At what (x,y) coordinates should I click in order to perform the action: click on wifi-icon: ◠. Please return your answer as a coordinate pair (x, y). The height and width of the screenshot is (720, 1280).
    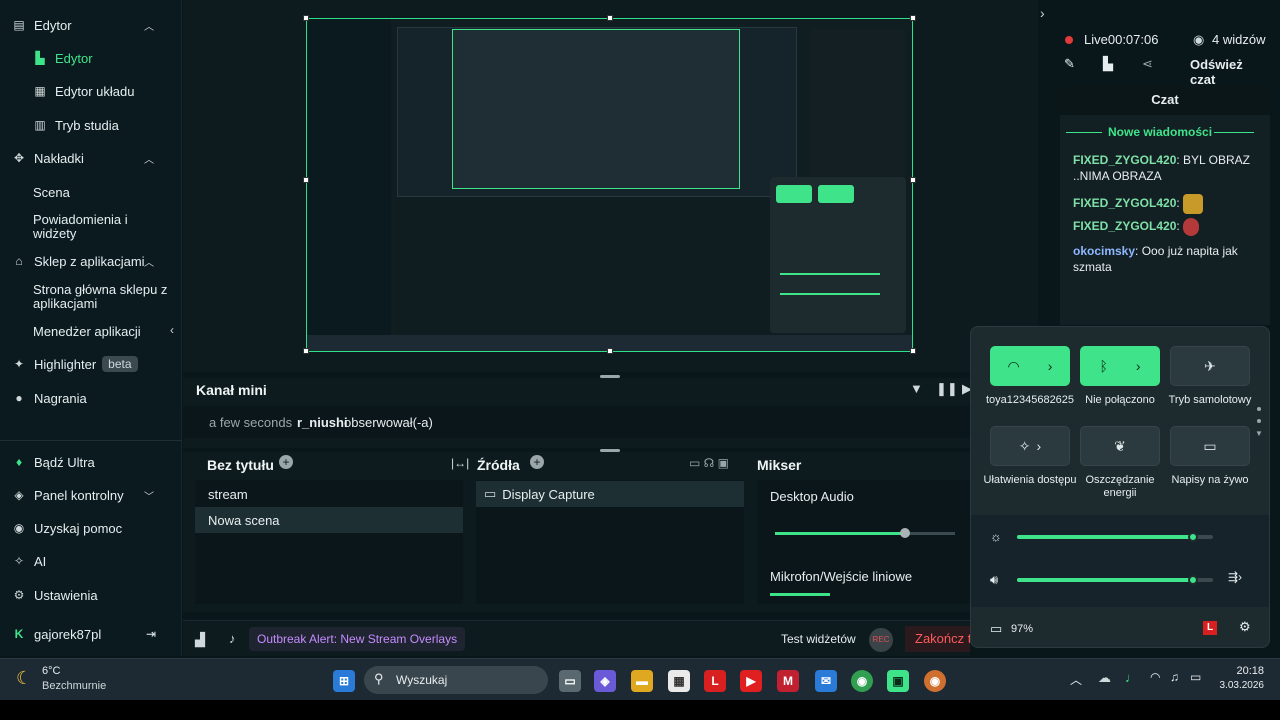
    Looking at the image, I should click on (1155, 677).